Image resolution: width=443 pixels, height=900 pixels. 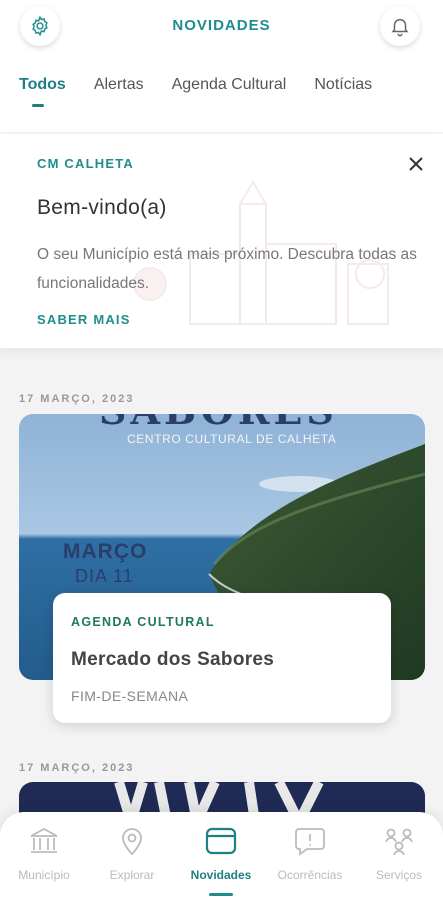 I want to click on nav-label: Serviços, so click(x=398, y=875).